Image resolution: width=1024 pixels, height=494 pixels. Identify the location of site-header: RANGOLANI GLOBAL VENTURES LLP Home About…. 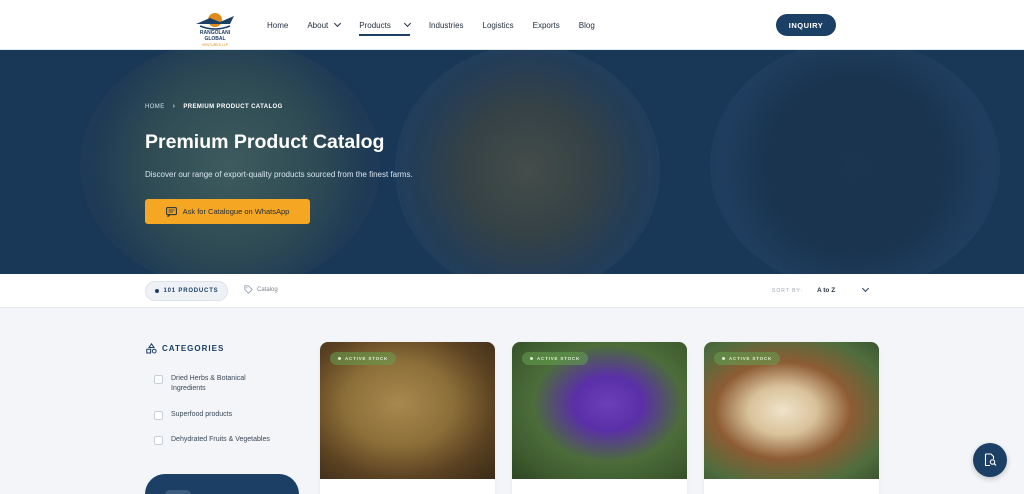
(512, 25).